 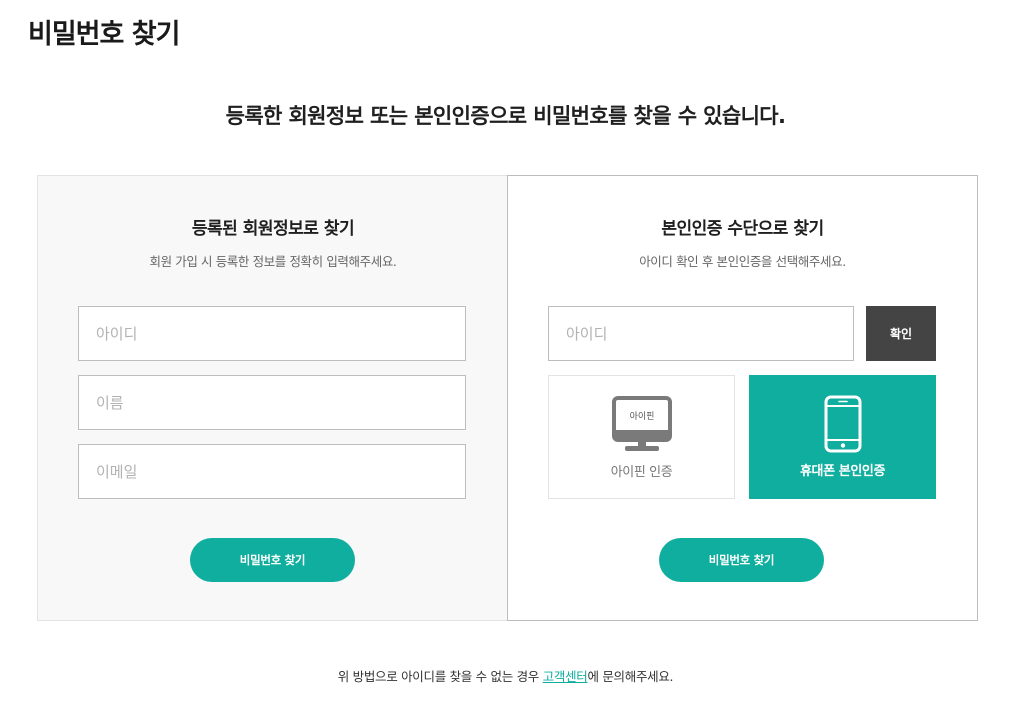 What do you see at coordinates (742, 229) in the screenshot?
I see `identity-auth-title: 본인인증 수단으로 찾기` at bounding box center [742, 229].